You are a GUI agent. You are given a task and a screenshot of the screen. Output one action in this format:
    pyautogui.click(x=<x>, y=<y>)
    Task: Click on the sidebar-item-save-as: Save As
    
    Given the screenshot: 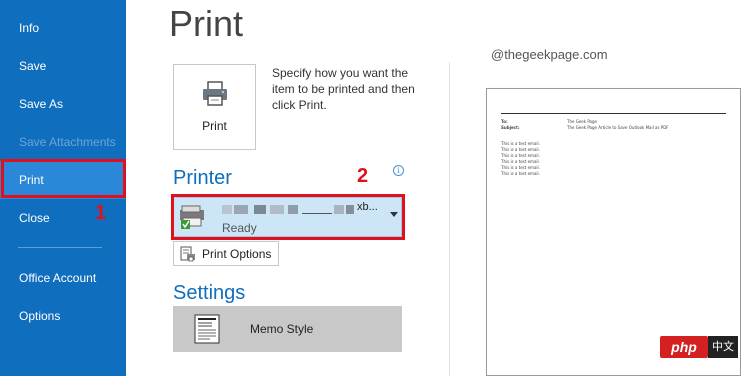 What is the action you would take?
    pyautogui.click(x=63, y=104)
    